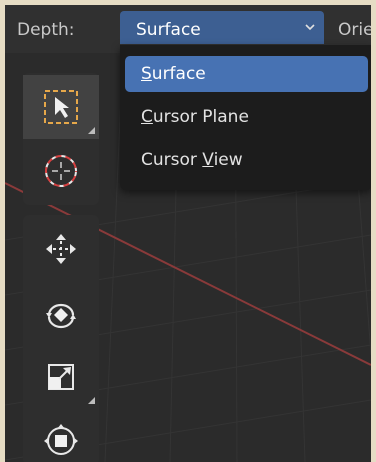  What do you see at coordinates (46, 30) in the screenshot?
I see `depth-label: Depth:` at bounding box center [46, 30].